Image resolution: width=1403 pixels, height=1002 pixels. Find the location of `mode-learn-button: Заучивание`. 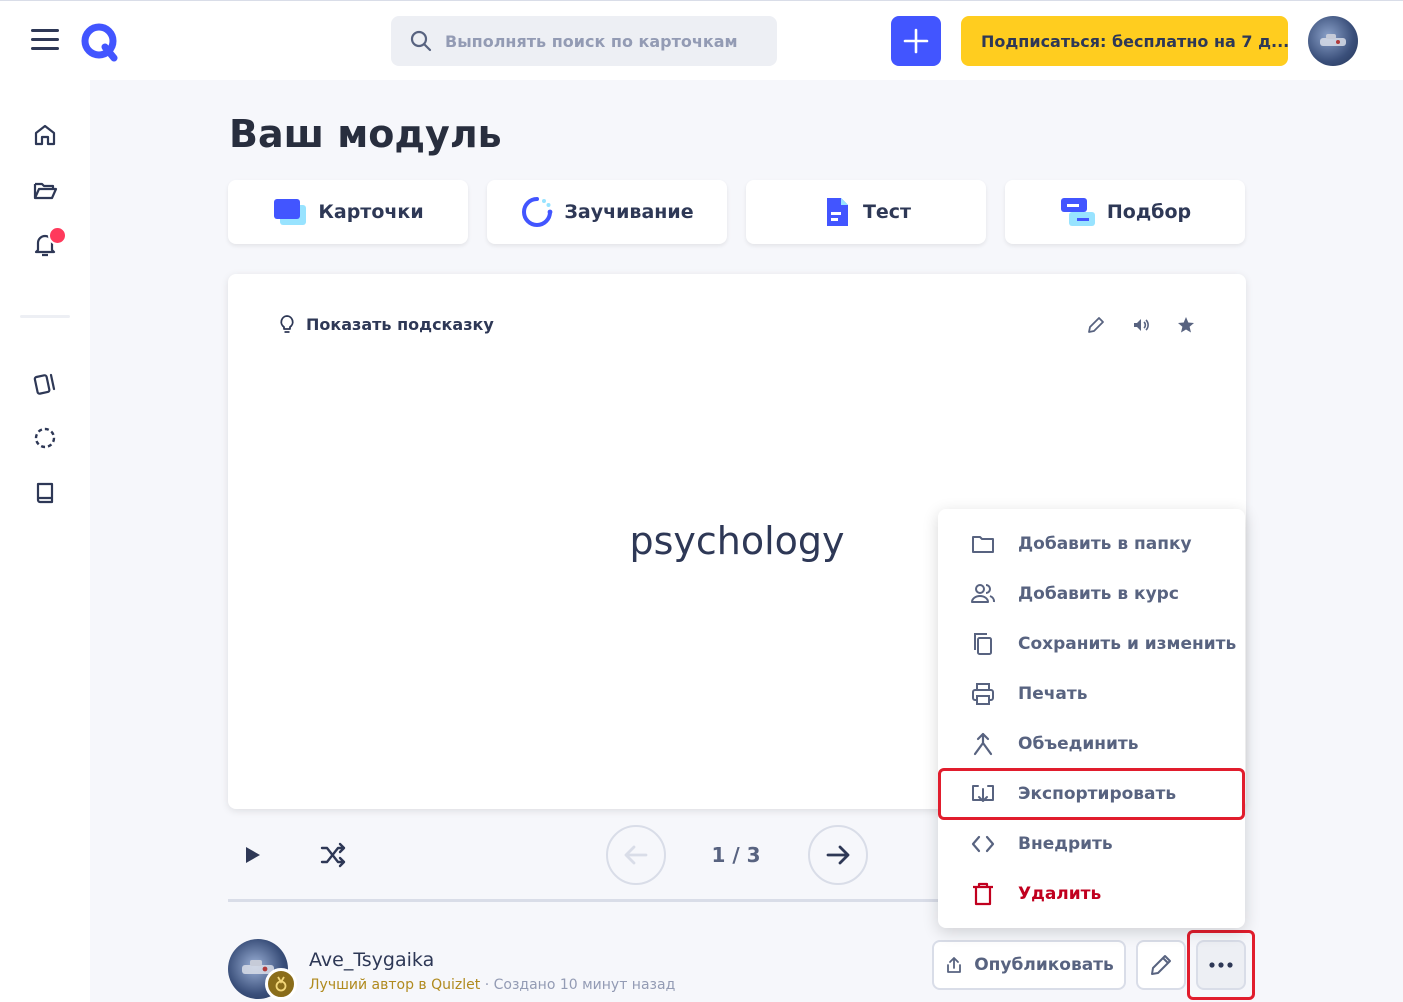

mode-learn-button: Заучивание is located at coordinates (607, 212).